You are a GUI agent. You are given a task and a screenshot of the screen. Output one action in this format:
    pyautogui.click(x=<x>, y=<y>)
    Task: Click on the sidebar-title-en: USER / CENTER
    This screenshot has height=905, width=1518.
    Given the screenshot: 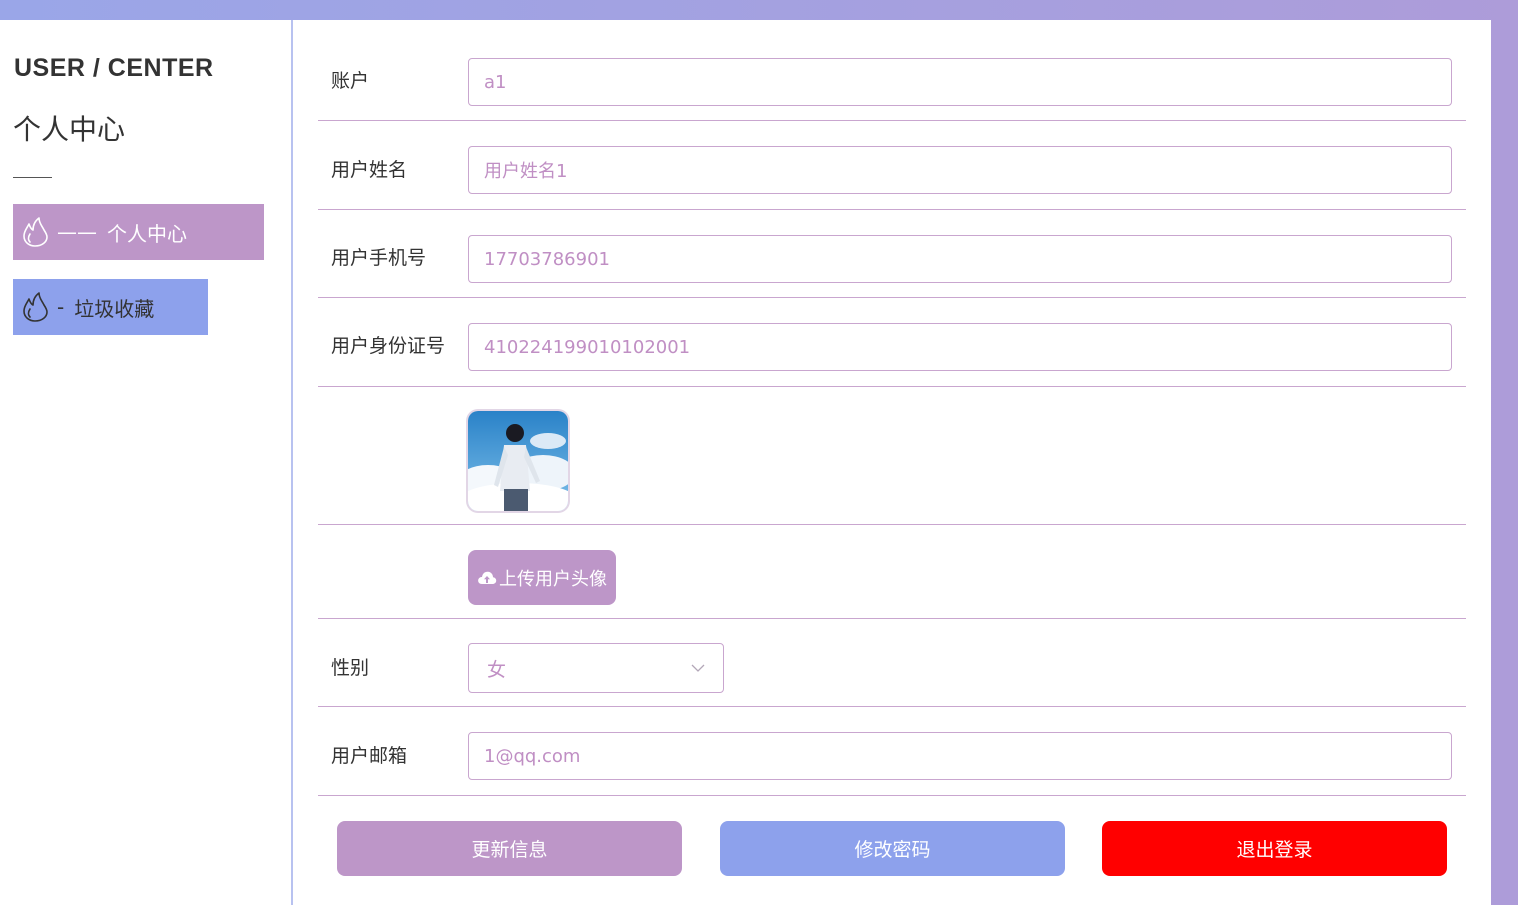 What is the action you would take?
    pyautogui.click(x=114, y=68)
    